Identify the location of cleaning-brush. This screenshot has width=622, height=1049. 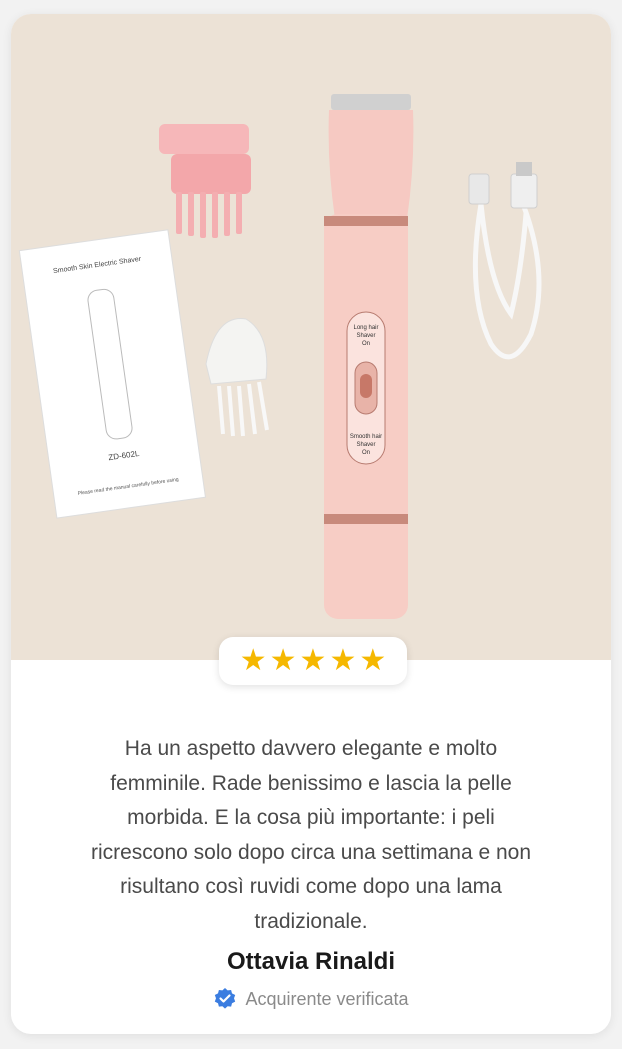
(237, 377).